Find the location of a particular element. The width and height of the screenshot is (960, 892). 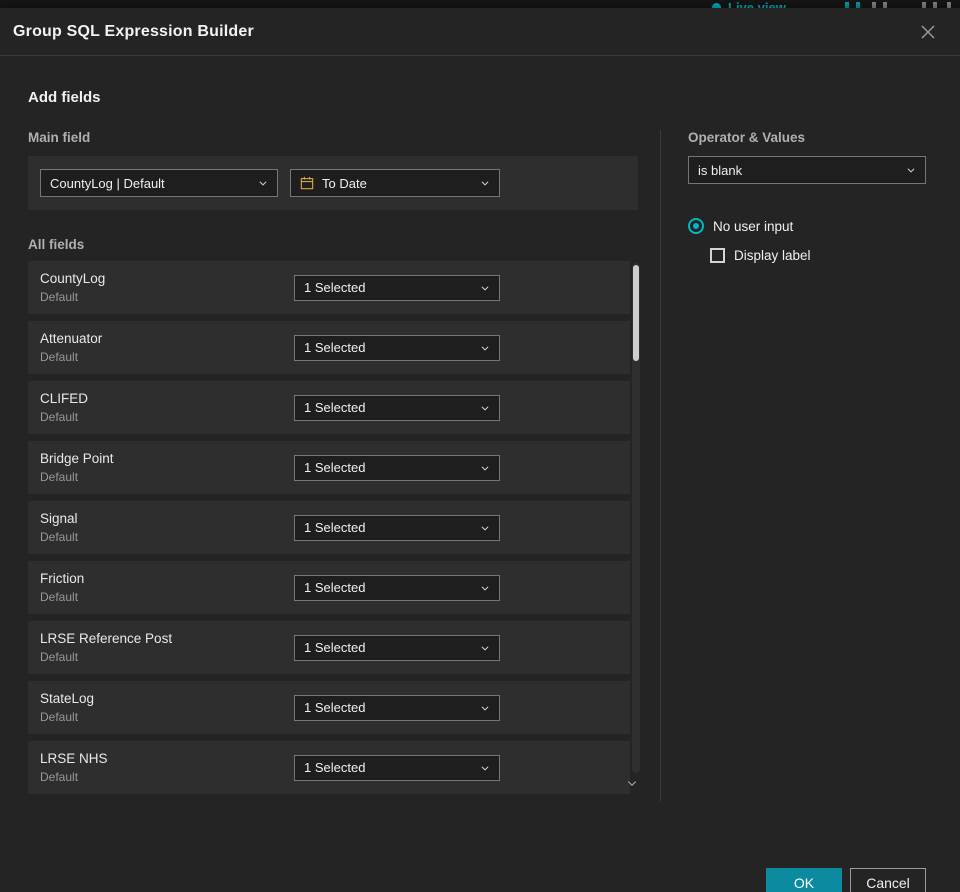

field-name: StateLog is located at coordinates (67, 698).